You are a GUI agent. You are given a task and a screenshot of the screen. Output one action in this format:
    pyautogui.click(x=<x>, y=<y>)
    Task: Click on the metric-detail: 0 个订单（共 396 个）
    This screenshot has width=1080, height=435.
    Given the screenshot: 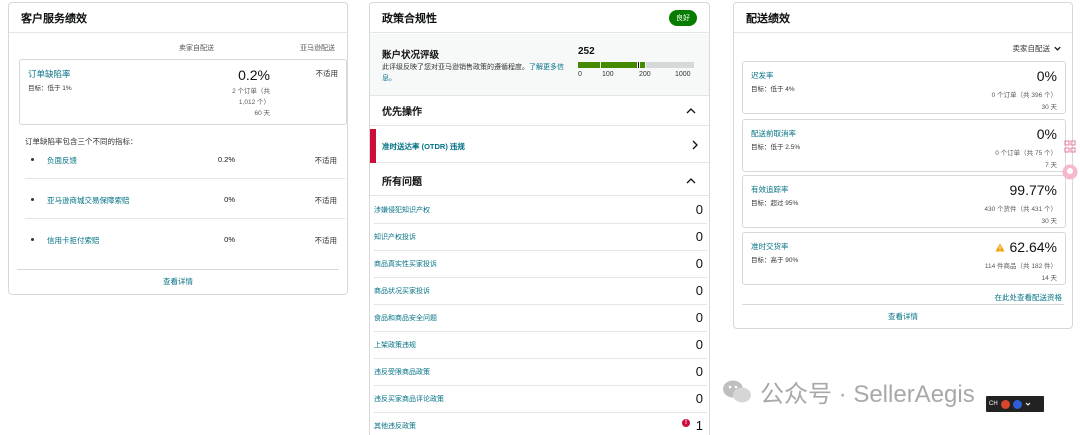 What is the action you would take?
    pyautogui.click(x=1024, y=95)
    